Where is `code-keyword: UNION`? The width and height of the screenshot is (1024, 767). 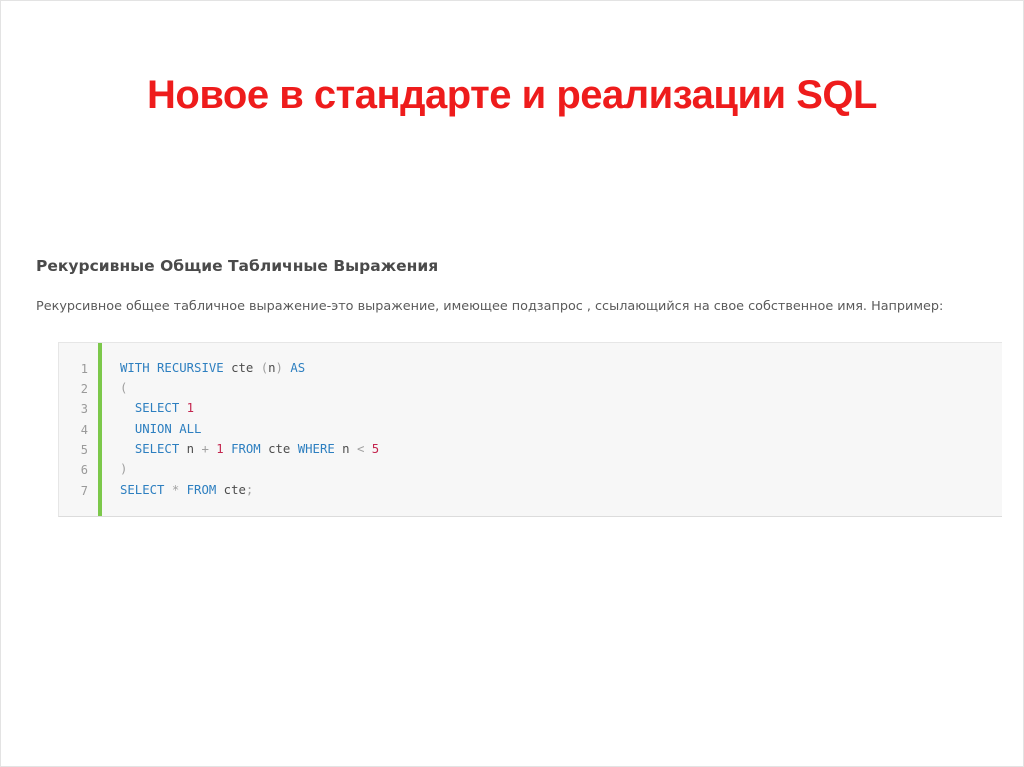
code-keyword: UNION is located at coordinates (153, 429).